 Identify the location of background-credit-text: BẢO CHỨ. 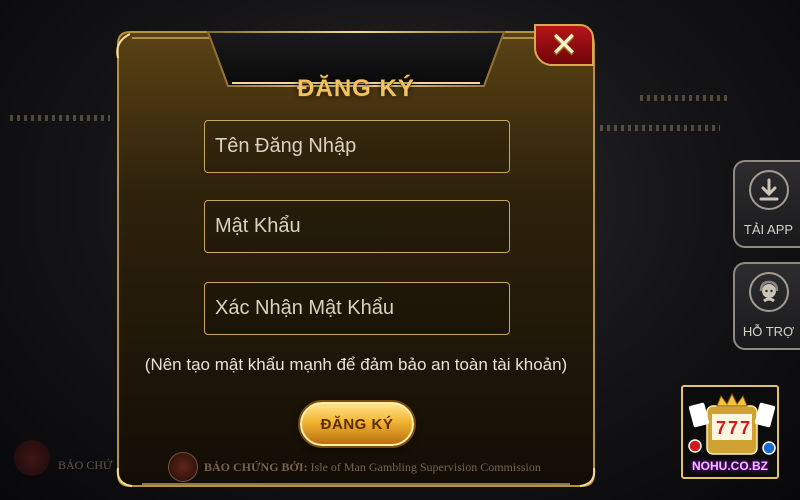
(85, 465).